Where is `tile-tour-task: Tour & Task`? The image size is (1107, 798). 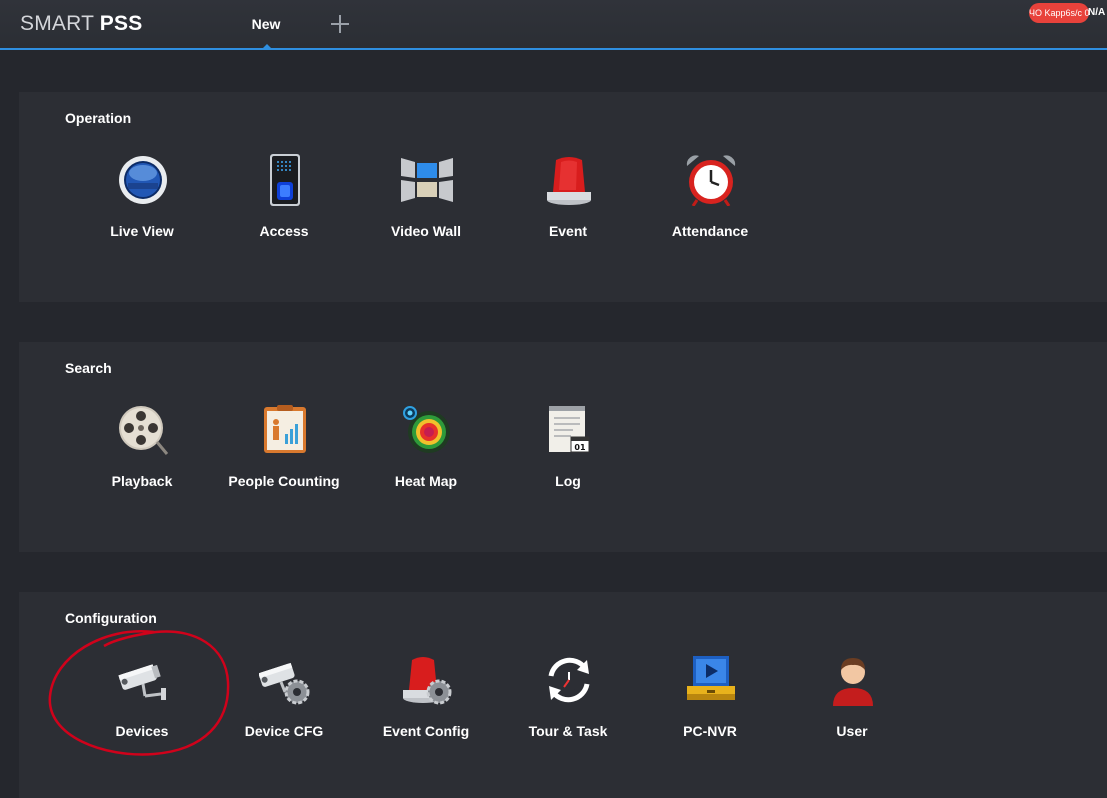
tile-tour-task: Tour & Task is located at coordinates (568, 700).